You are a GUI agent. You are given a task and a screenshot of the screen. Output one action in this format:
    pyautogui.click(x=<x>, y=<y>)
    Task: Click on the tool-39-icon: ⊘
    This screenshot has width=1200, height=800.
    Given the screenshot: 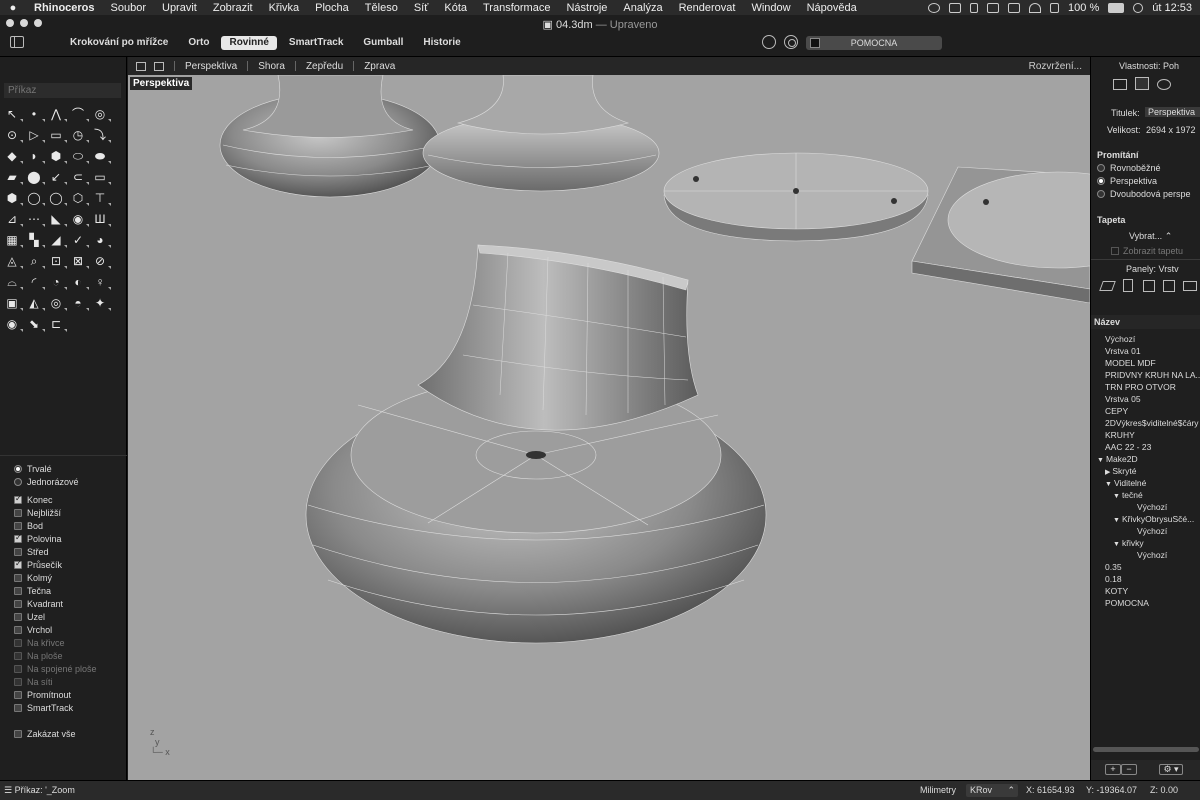 What is the action you would take?
    pyautogui.click(x=101, y=261)
    